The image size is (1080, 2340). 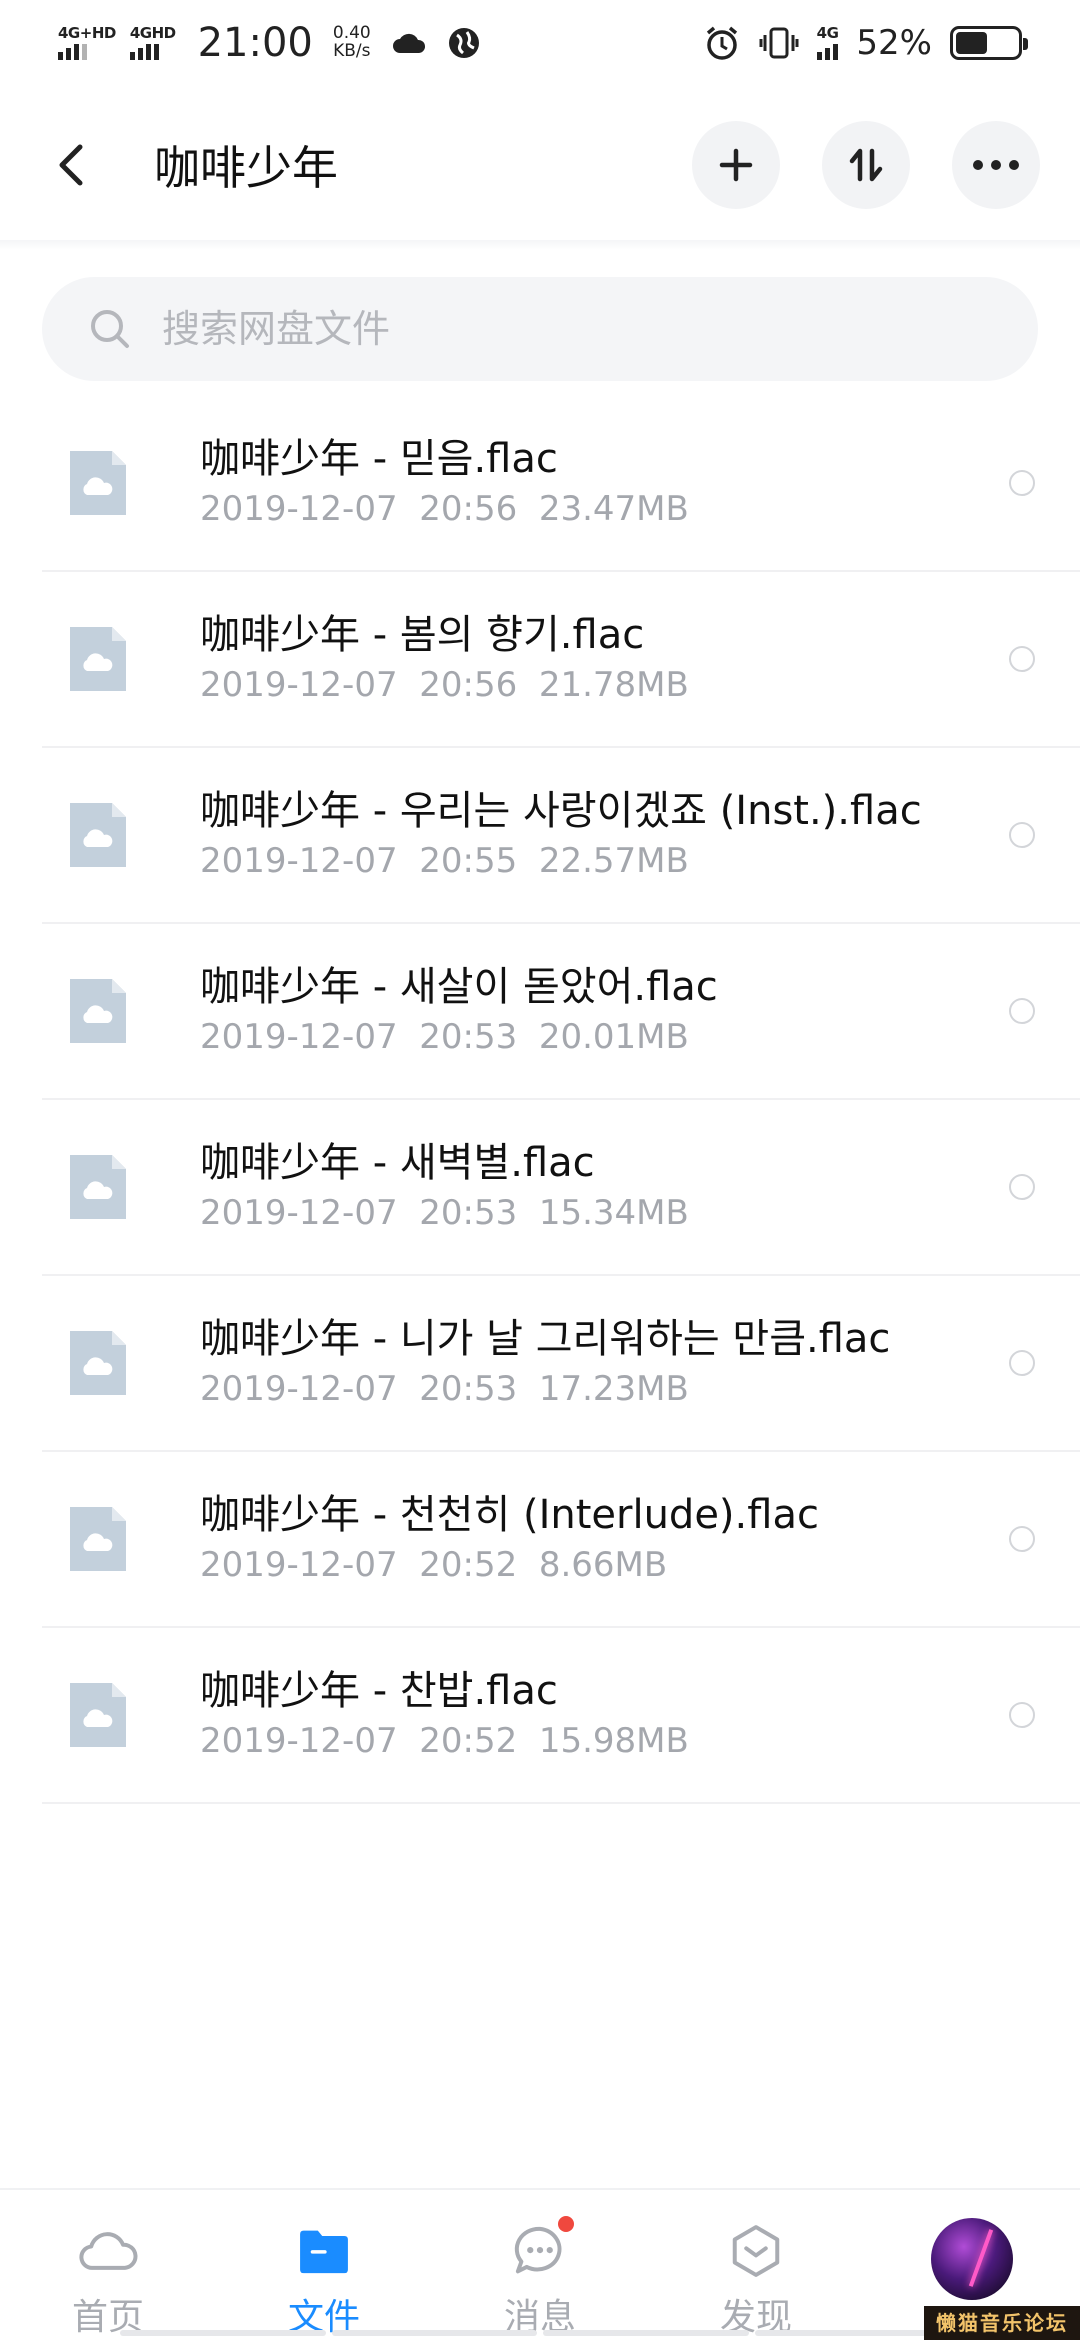 What do you see at coordinates (721, 43) in the screenshot?
I see `alarm-icon` at bounding box center [721, 43].